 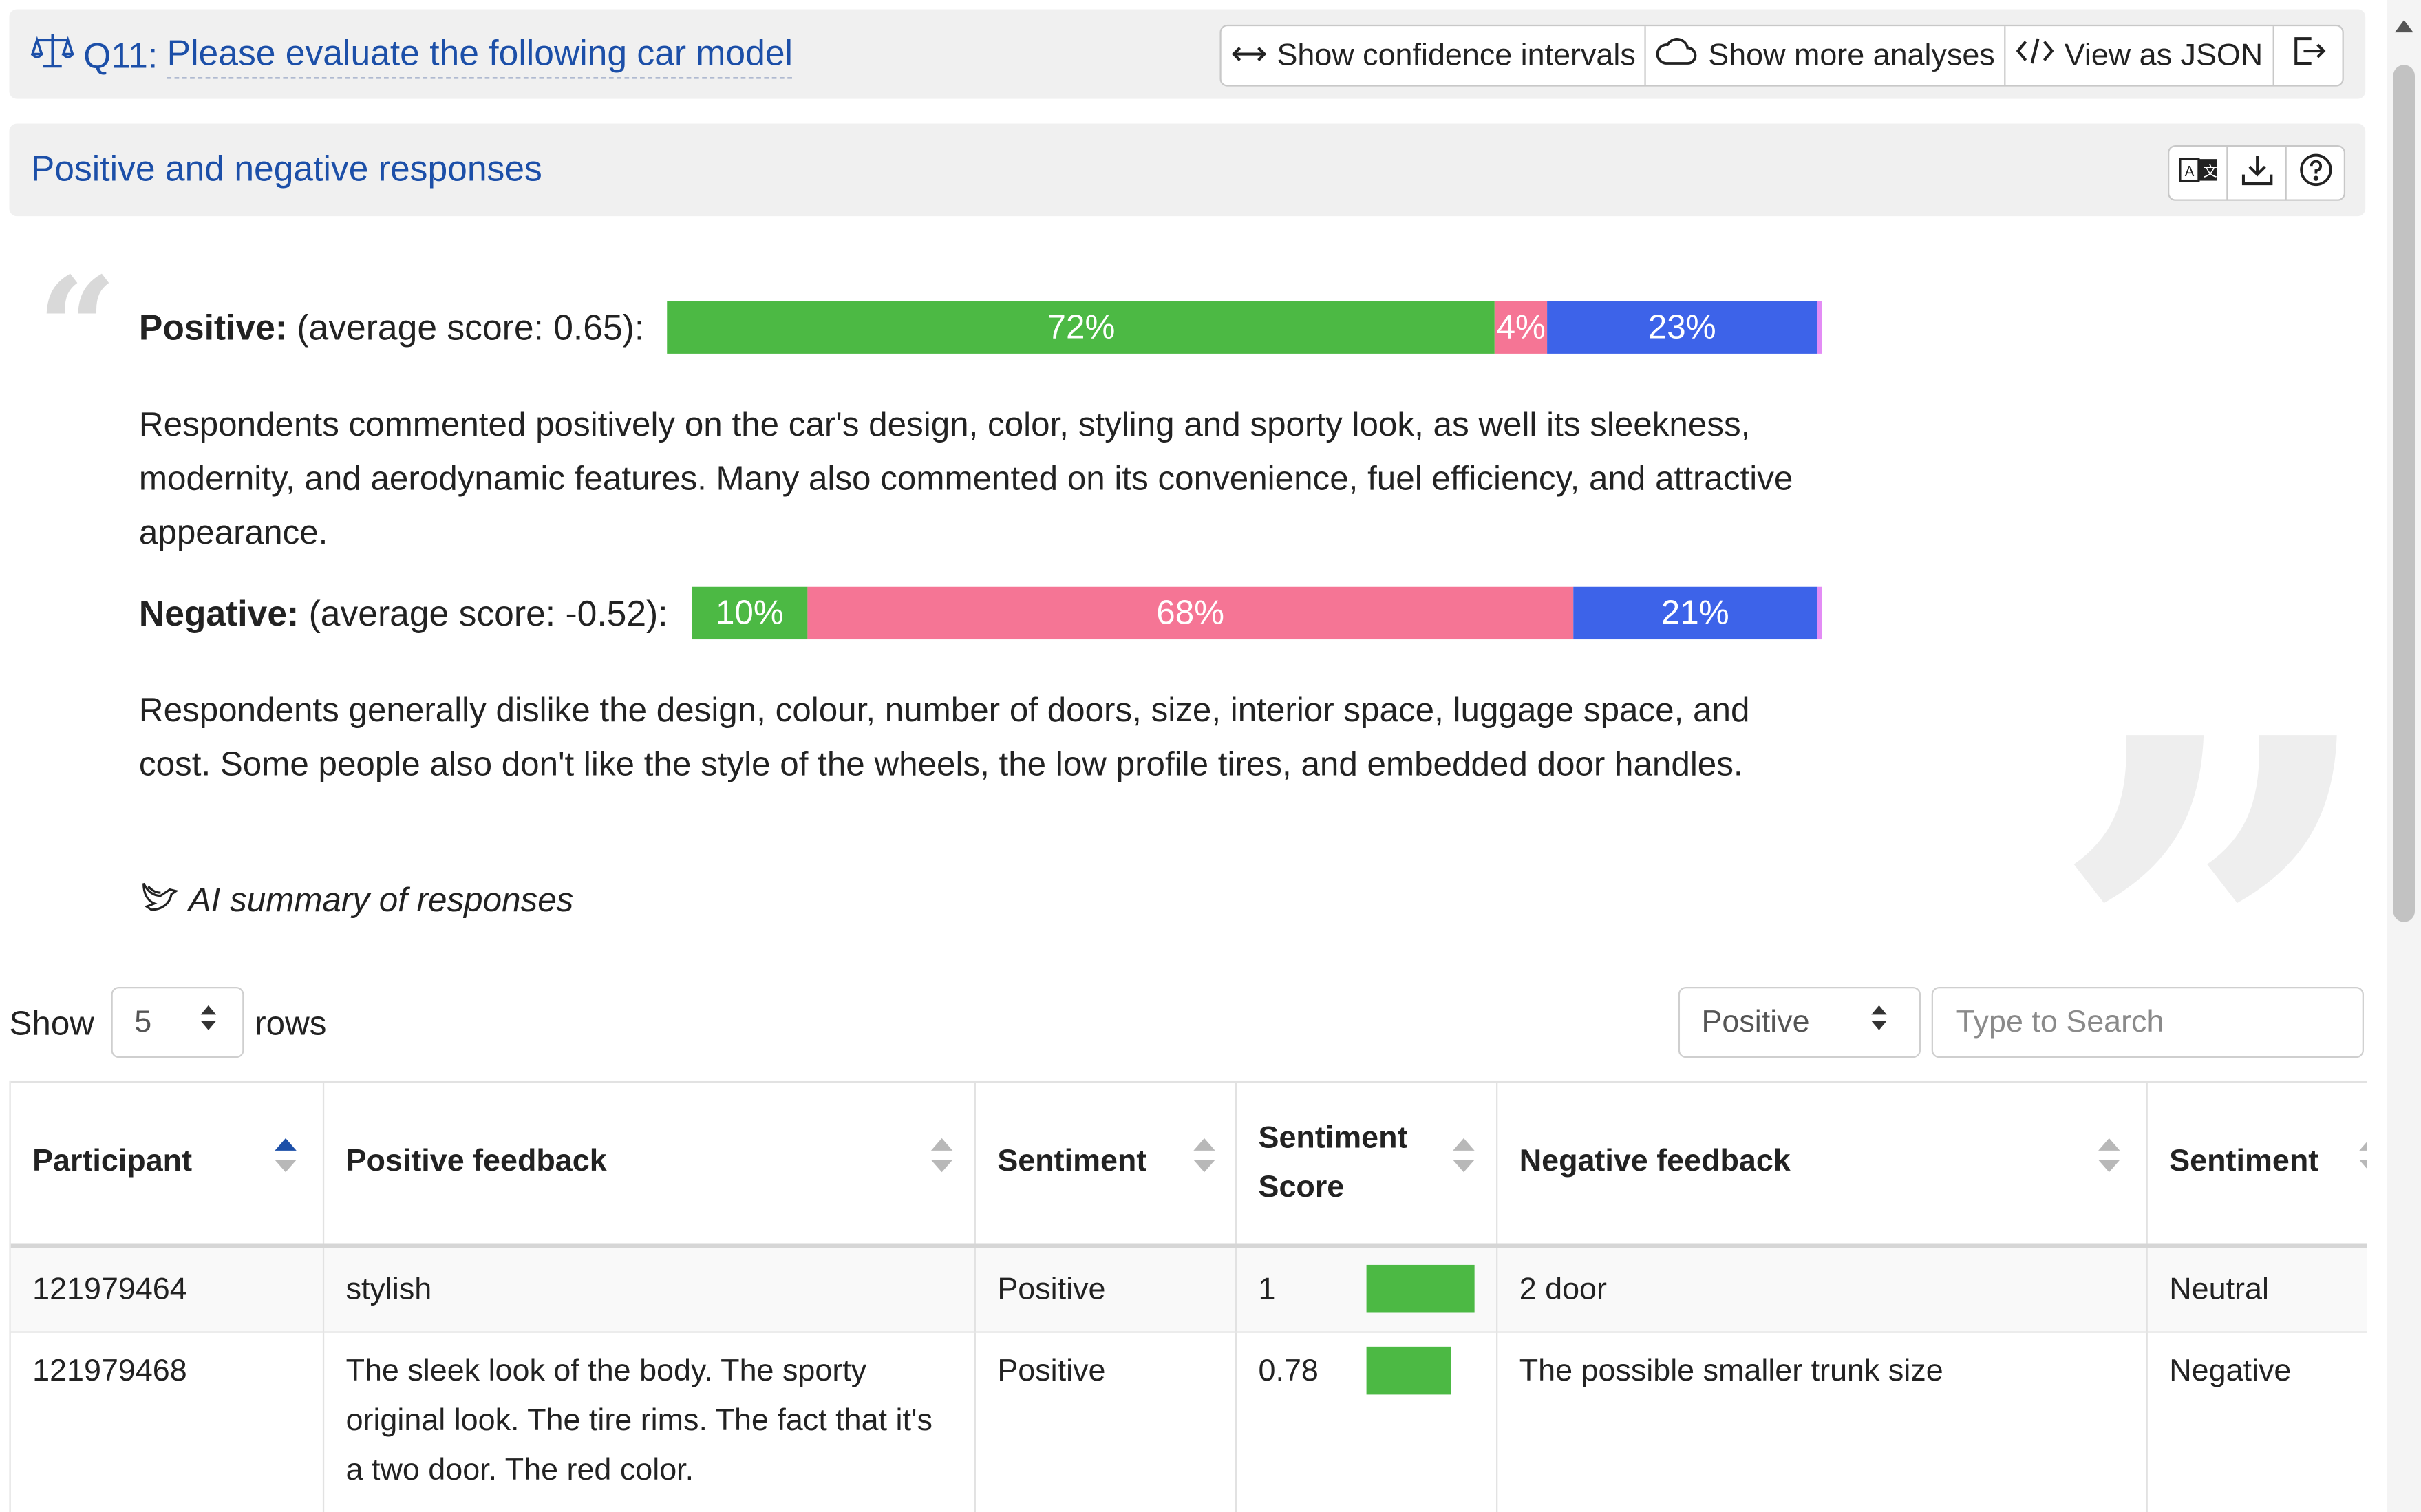 What do you see at coordinates (1681, 327) in the screenshot?
I see `positive-segment: 23%` at bounding box center [1681, 327].